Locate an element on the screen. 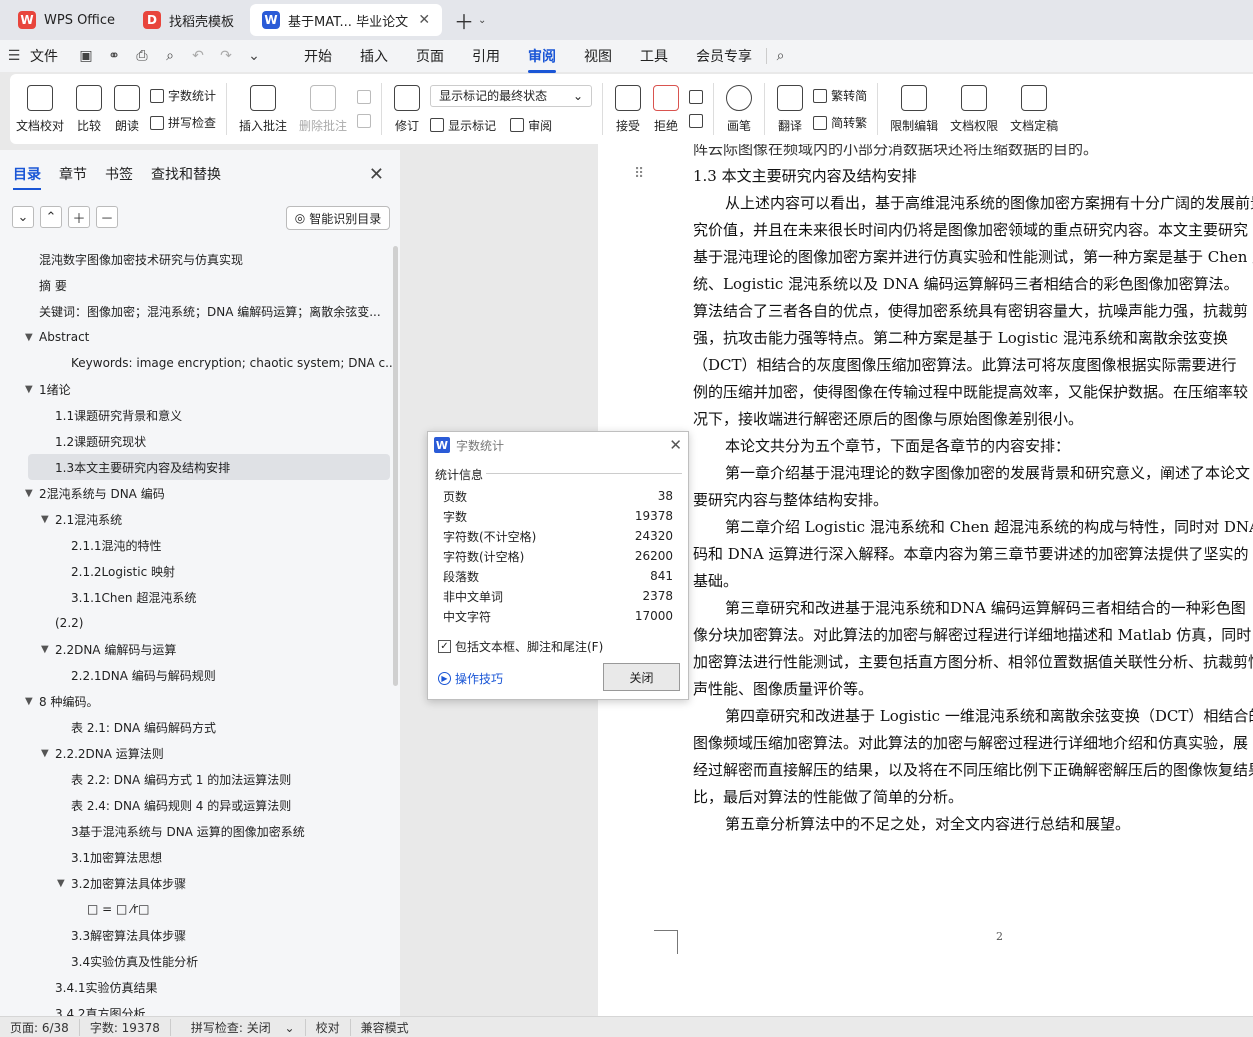  toc-item: 1.2课题研究现状 is located at coordinates (196, 441).